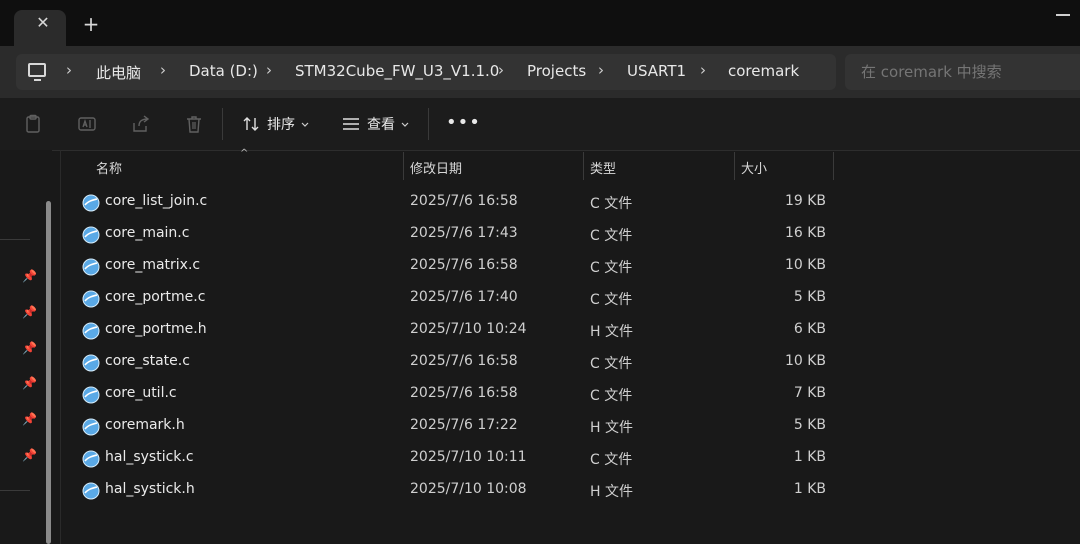 Image resolution: width=1080 pixels, height=544 pixels. I want to click on column-name: 名称, so click(109, 167).